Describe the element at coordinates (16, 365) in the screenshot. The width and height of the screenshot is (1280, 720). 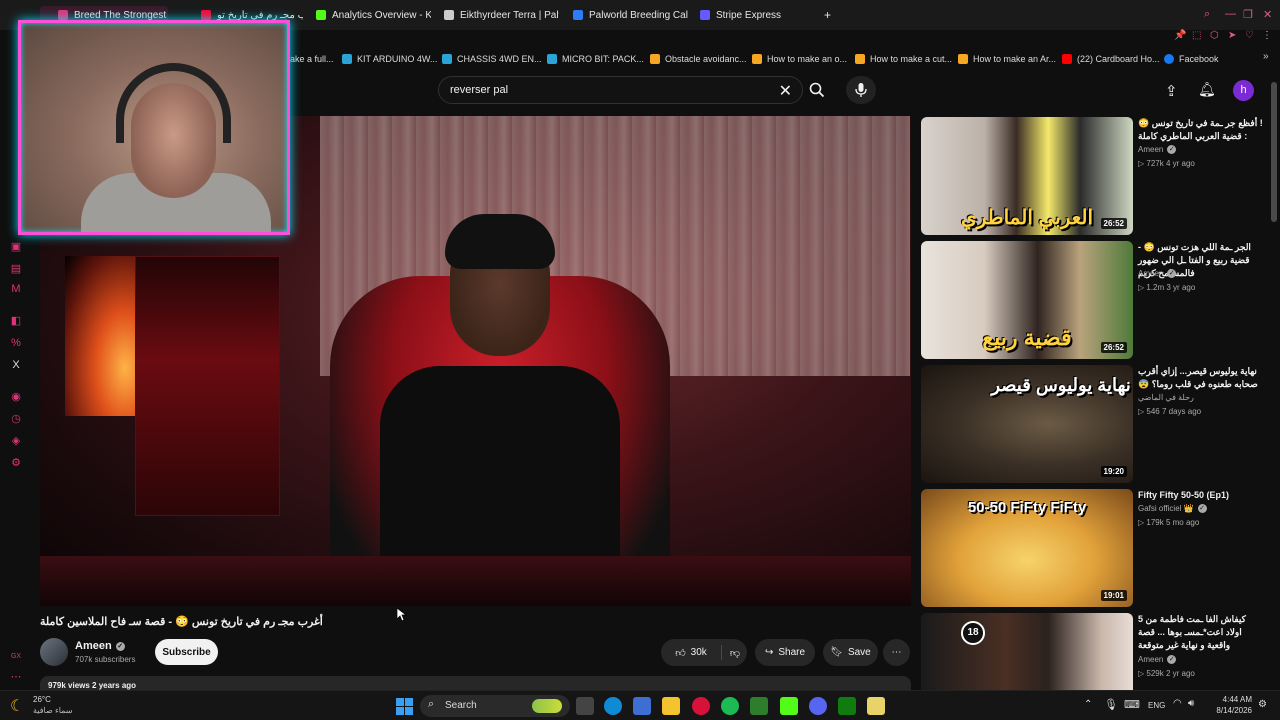
I see `x-icon: X` at that location.